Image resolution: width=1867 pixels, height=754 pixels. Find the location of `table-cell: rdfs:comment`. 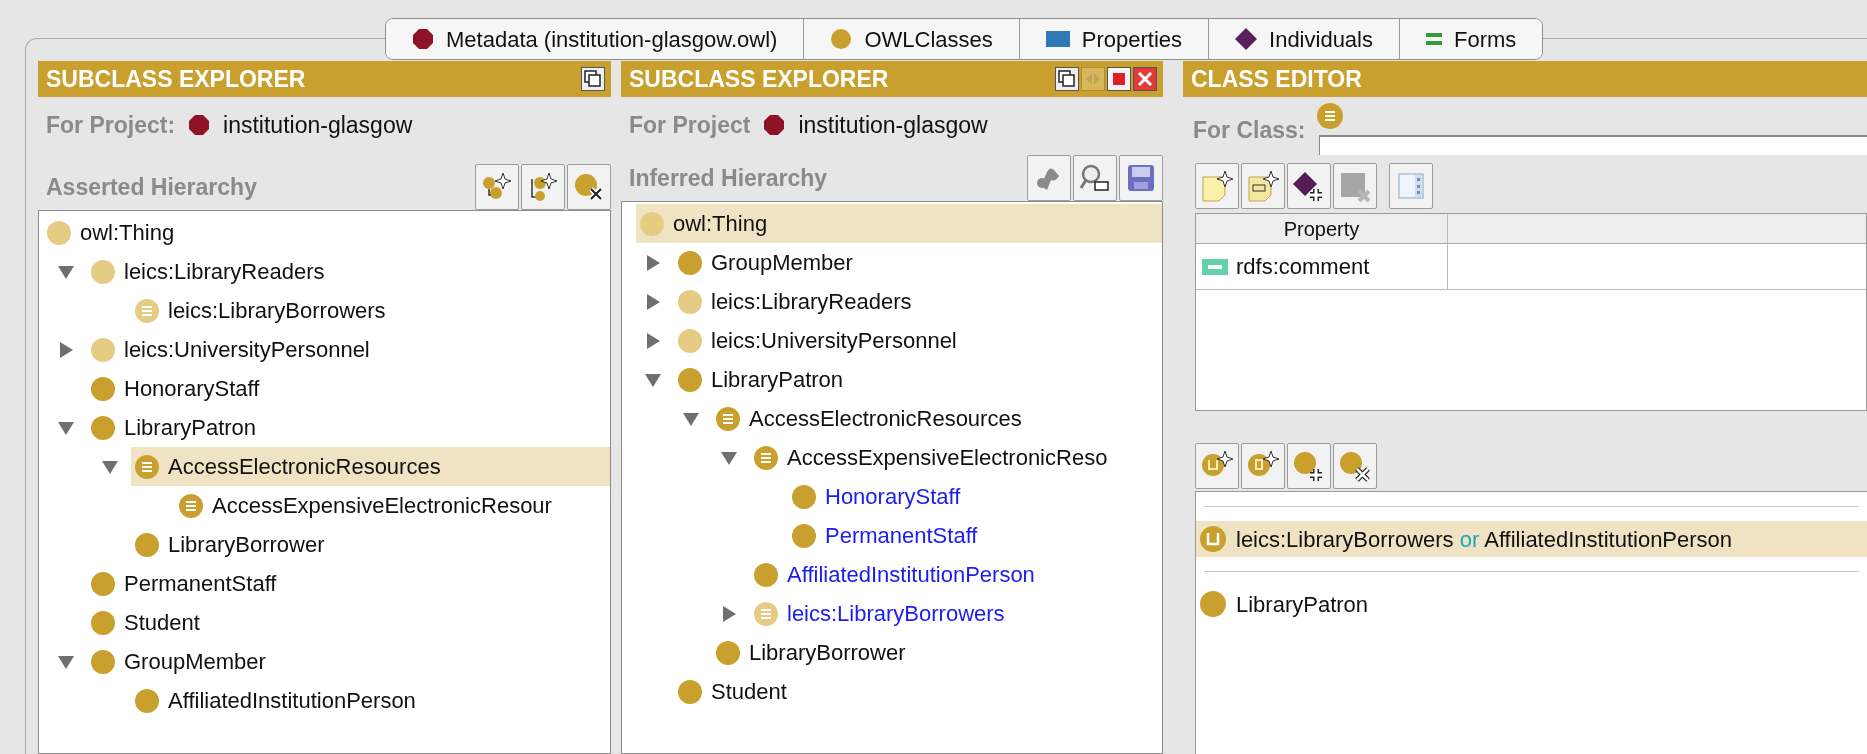

table-cell: rdfs:comment is located at coordinates (1322, 266).